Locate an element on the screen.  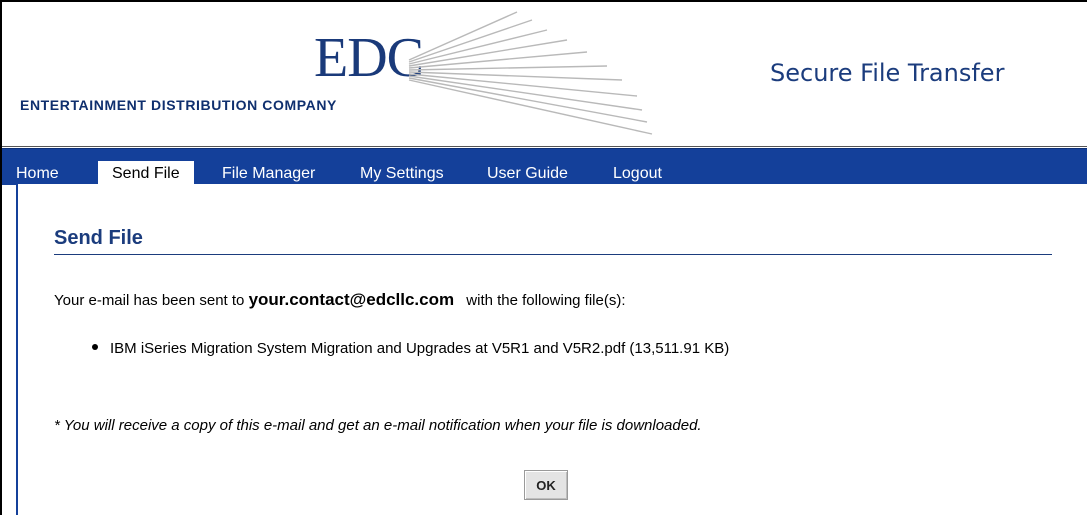
logo-rays-graphic is located at coordinates (530, 73).